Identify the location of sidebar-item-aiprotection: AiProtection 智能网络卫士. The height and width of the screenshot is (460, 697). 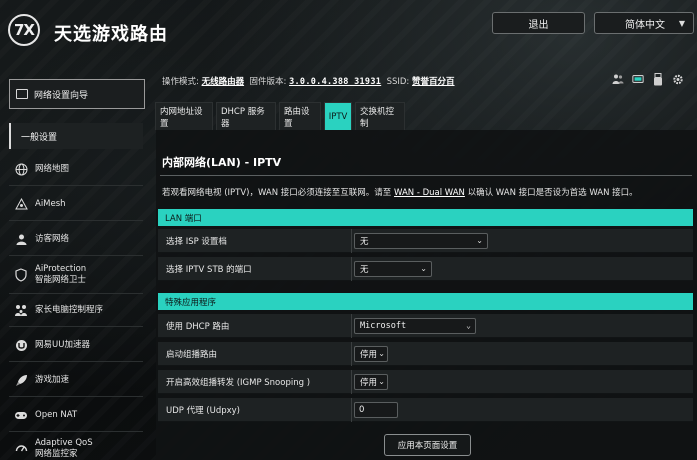
(76, 275).